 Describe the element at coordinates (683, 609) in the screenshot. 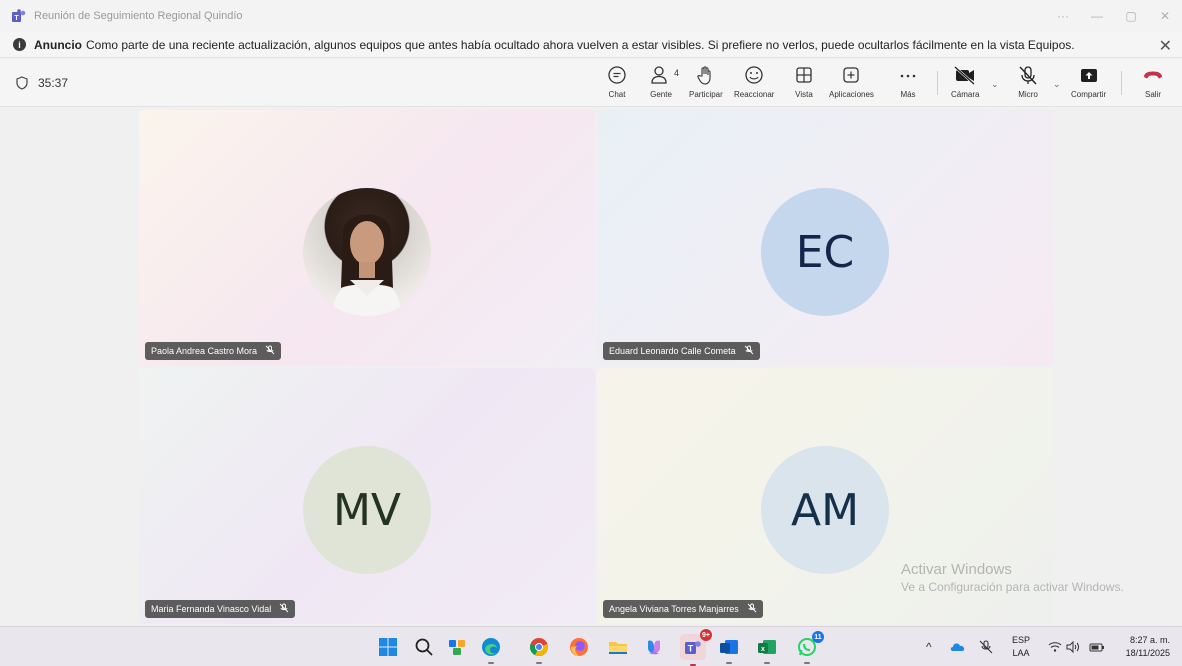

I see `participant-name-tag: Angela Viviana Torres Manjarres` at that location.